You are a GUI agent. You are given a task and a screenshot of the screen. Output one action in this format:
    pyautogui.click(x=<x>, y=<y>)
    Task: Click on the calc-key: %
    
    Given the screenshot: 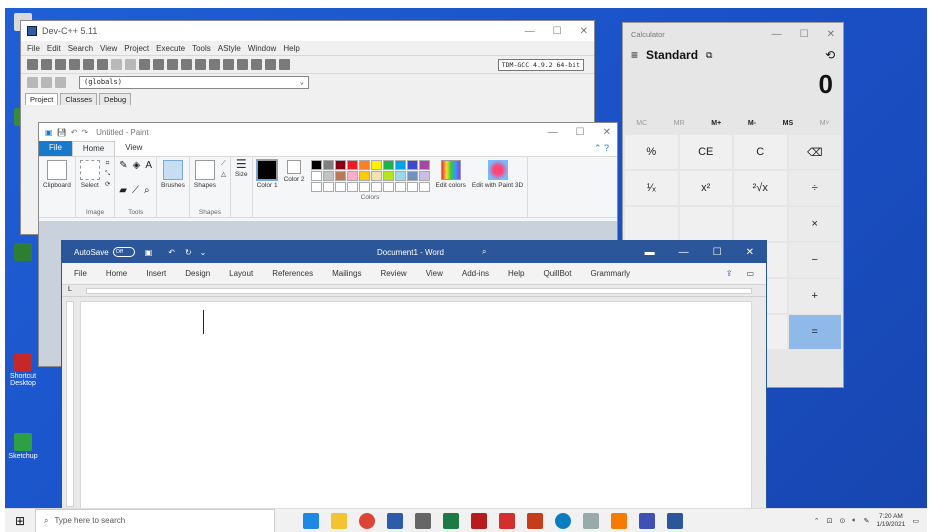 What is the action you would take?
    pyautogui.click(x=651, y=152)
    